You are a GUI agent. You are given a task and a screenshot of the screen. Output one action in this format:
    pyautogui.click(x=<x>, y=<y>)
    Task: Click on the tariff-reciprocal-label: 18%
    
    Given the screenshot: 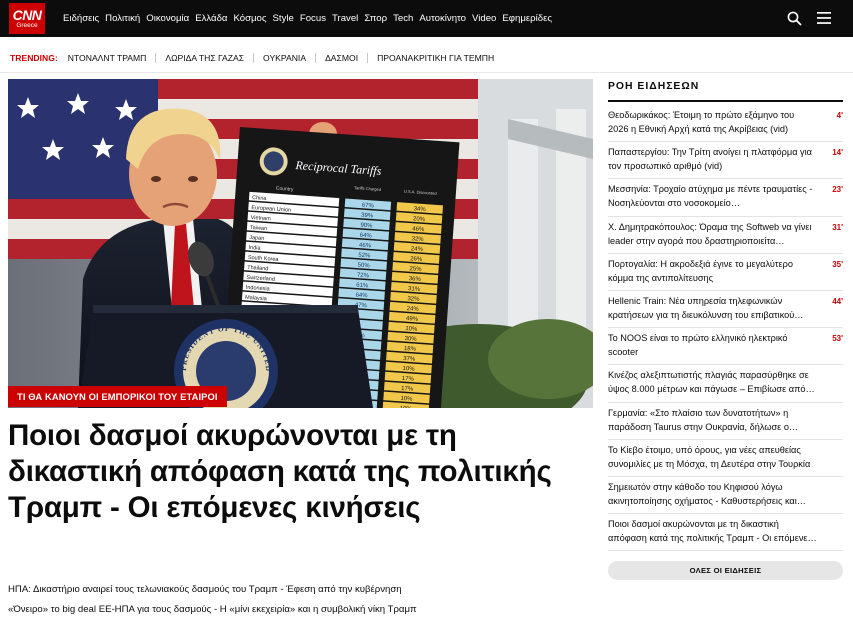 What is the action you would take?
    pyautogui.click(x=410, y=349)
    